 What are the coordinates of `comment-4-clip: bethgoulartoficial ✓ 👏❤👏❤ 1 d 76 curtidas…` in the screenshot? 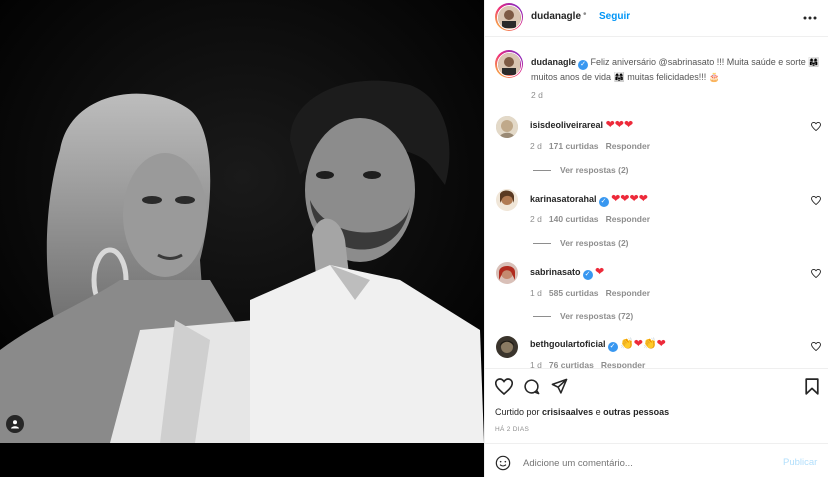 It's located at (656, 349).